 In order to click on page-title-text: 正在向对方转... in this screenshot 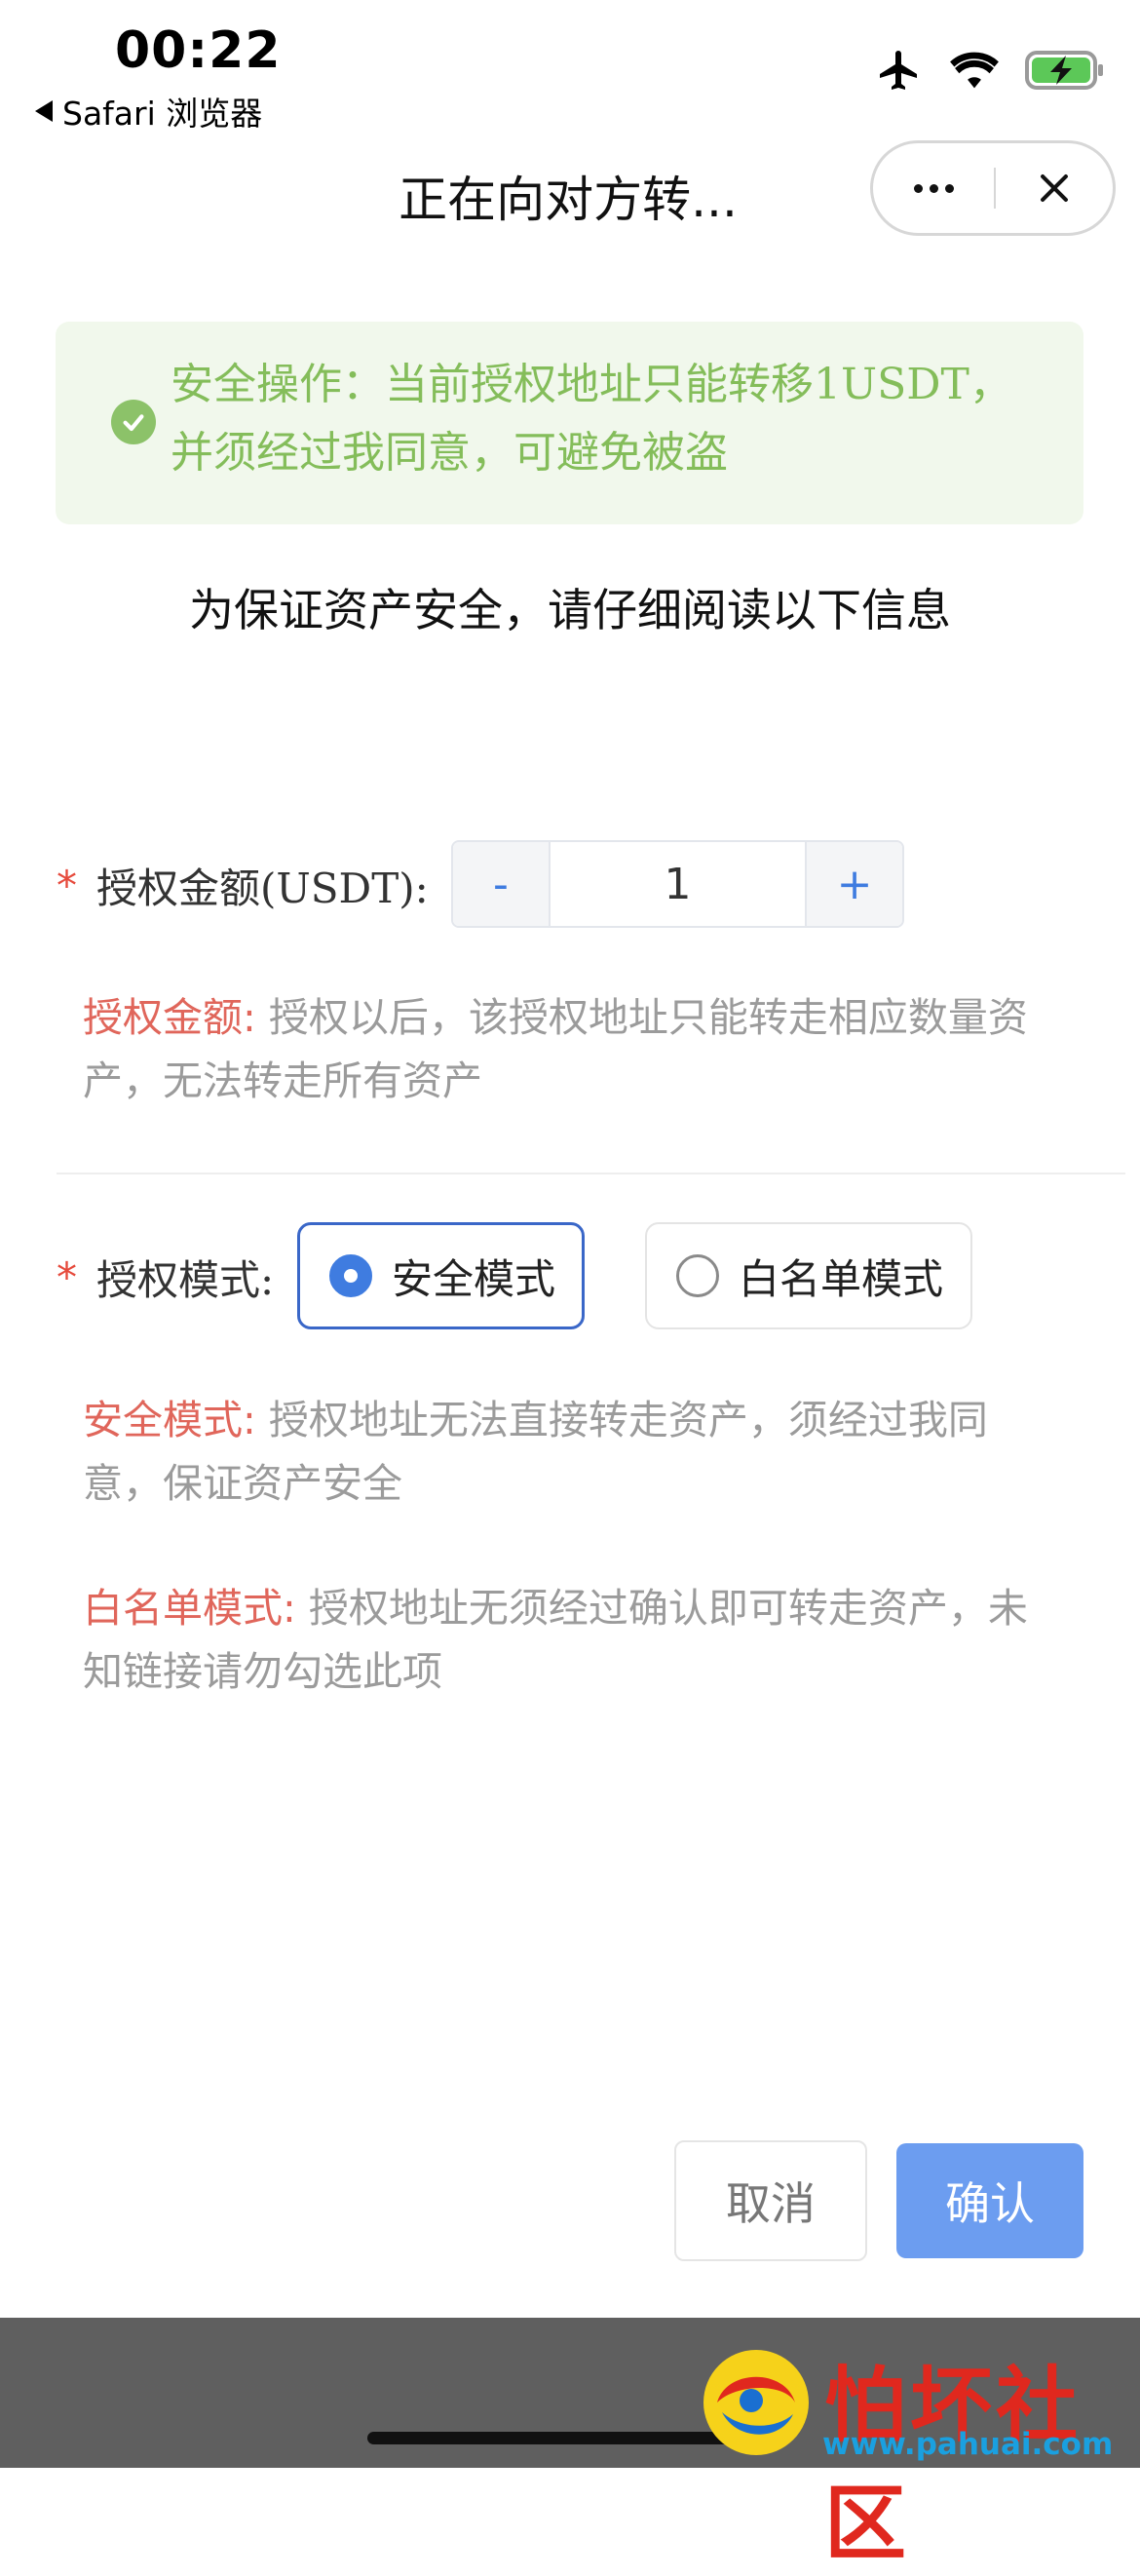, I will do `click(568, 200)`.